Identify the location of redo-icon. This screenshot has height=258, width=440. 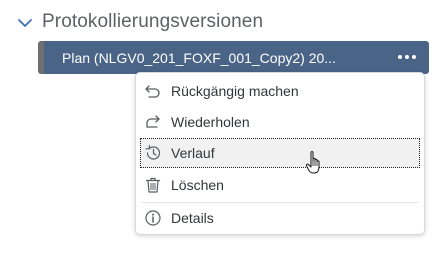
(153, 121).